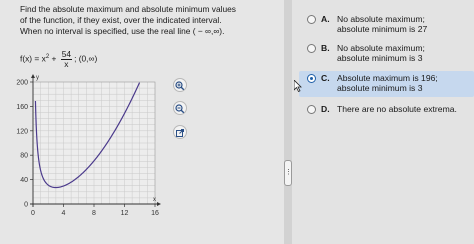 This screenshot has width=474, height=244. I want to click on choice-a-radio, so click(311, 19).